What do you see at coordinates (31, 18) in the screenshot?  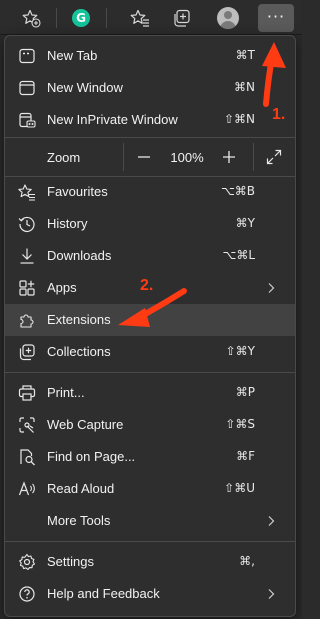 I see `star-add-icon` at bounding box center [31, 18].